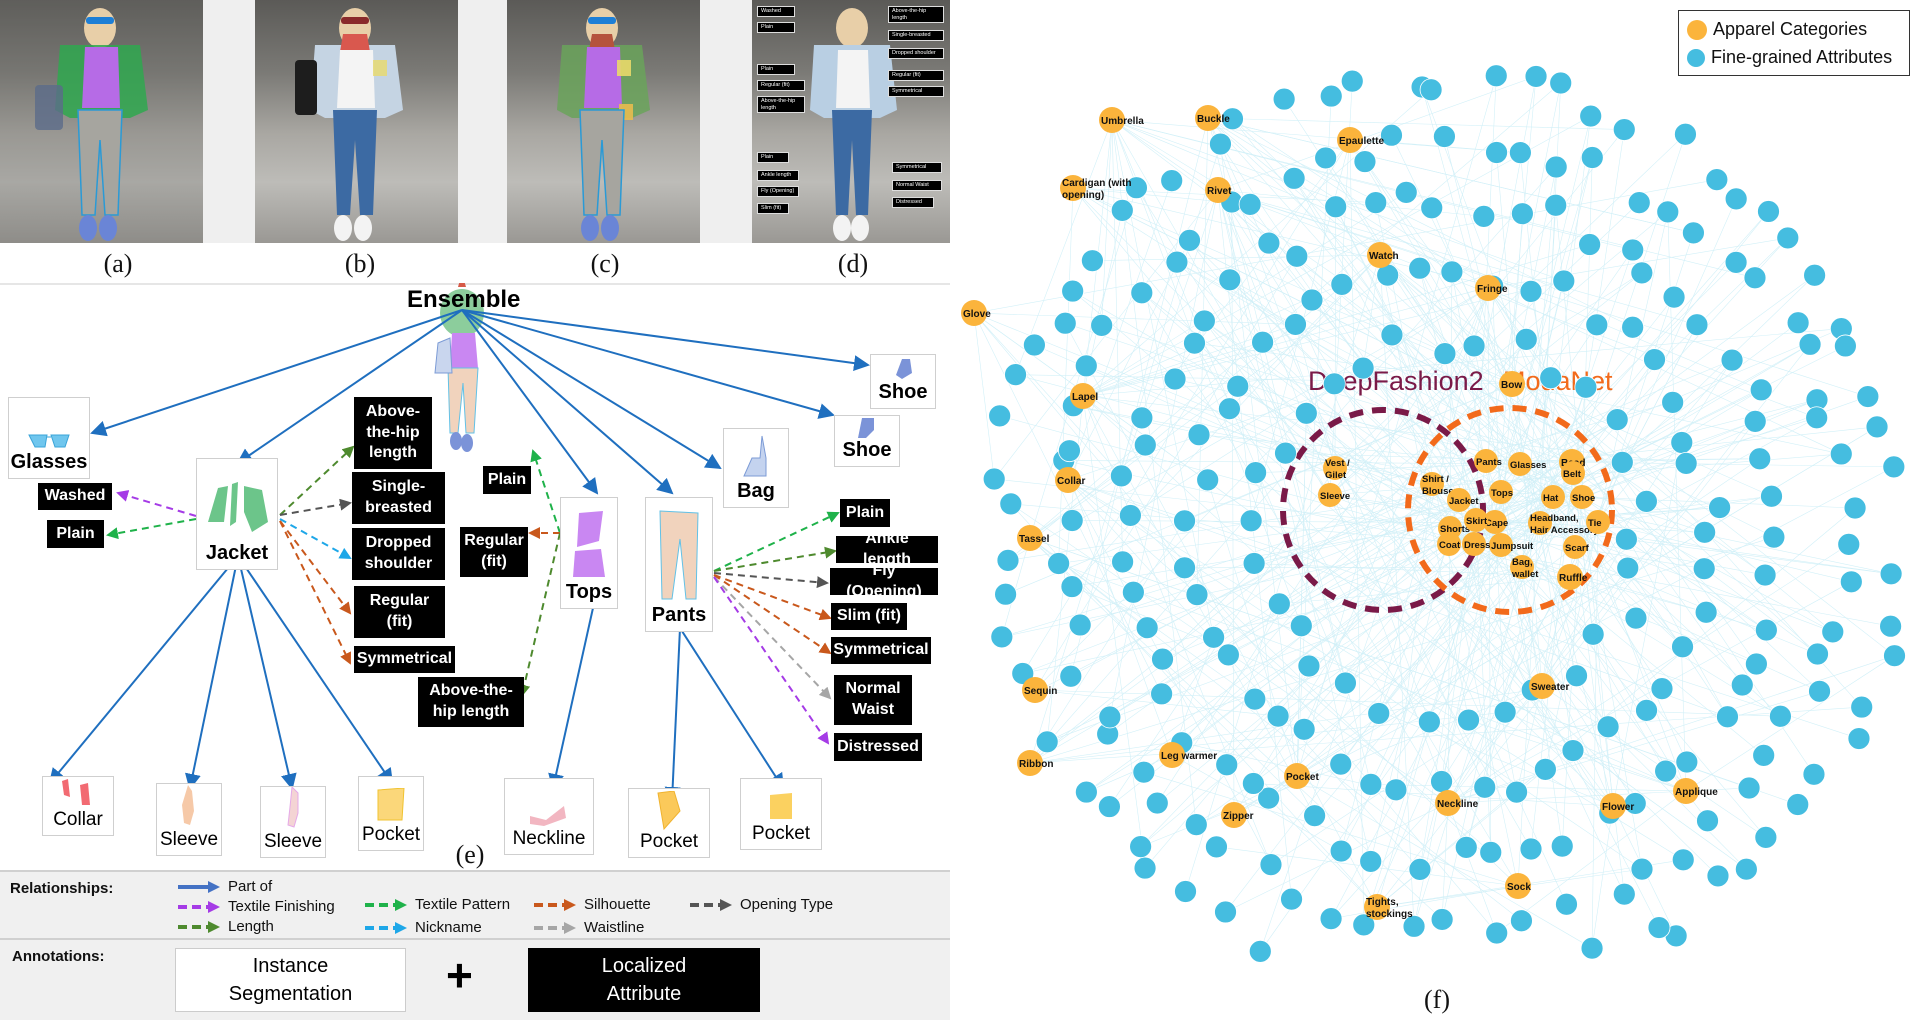  I want to click on category-label: Jacket, so click(237, 553).